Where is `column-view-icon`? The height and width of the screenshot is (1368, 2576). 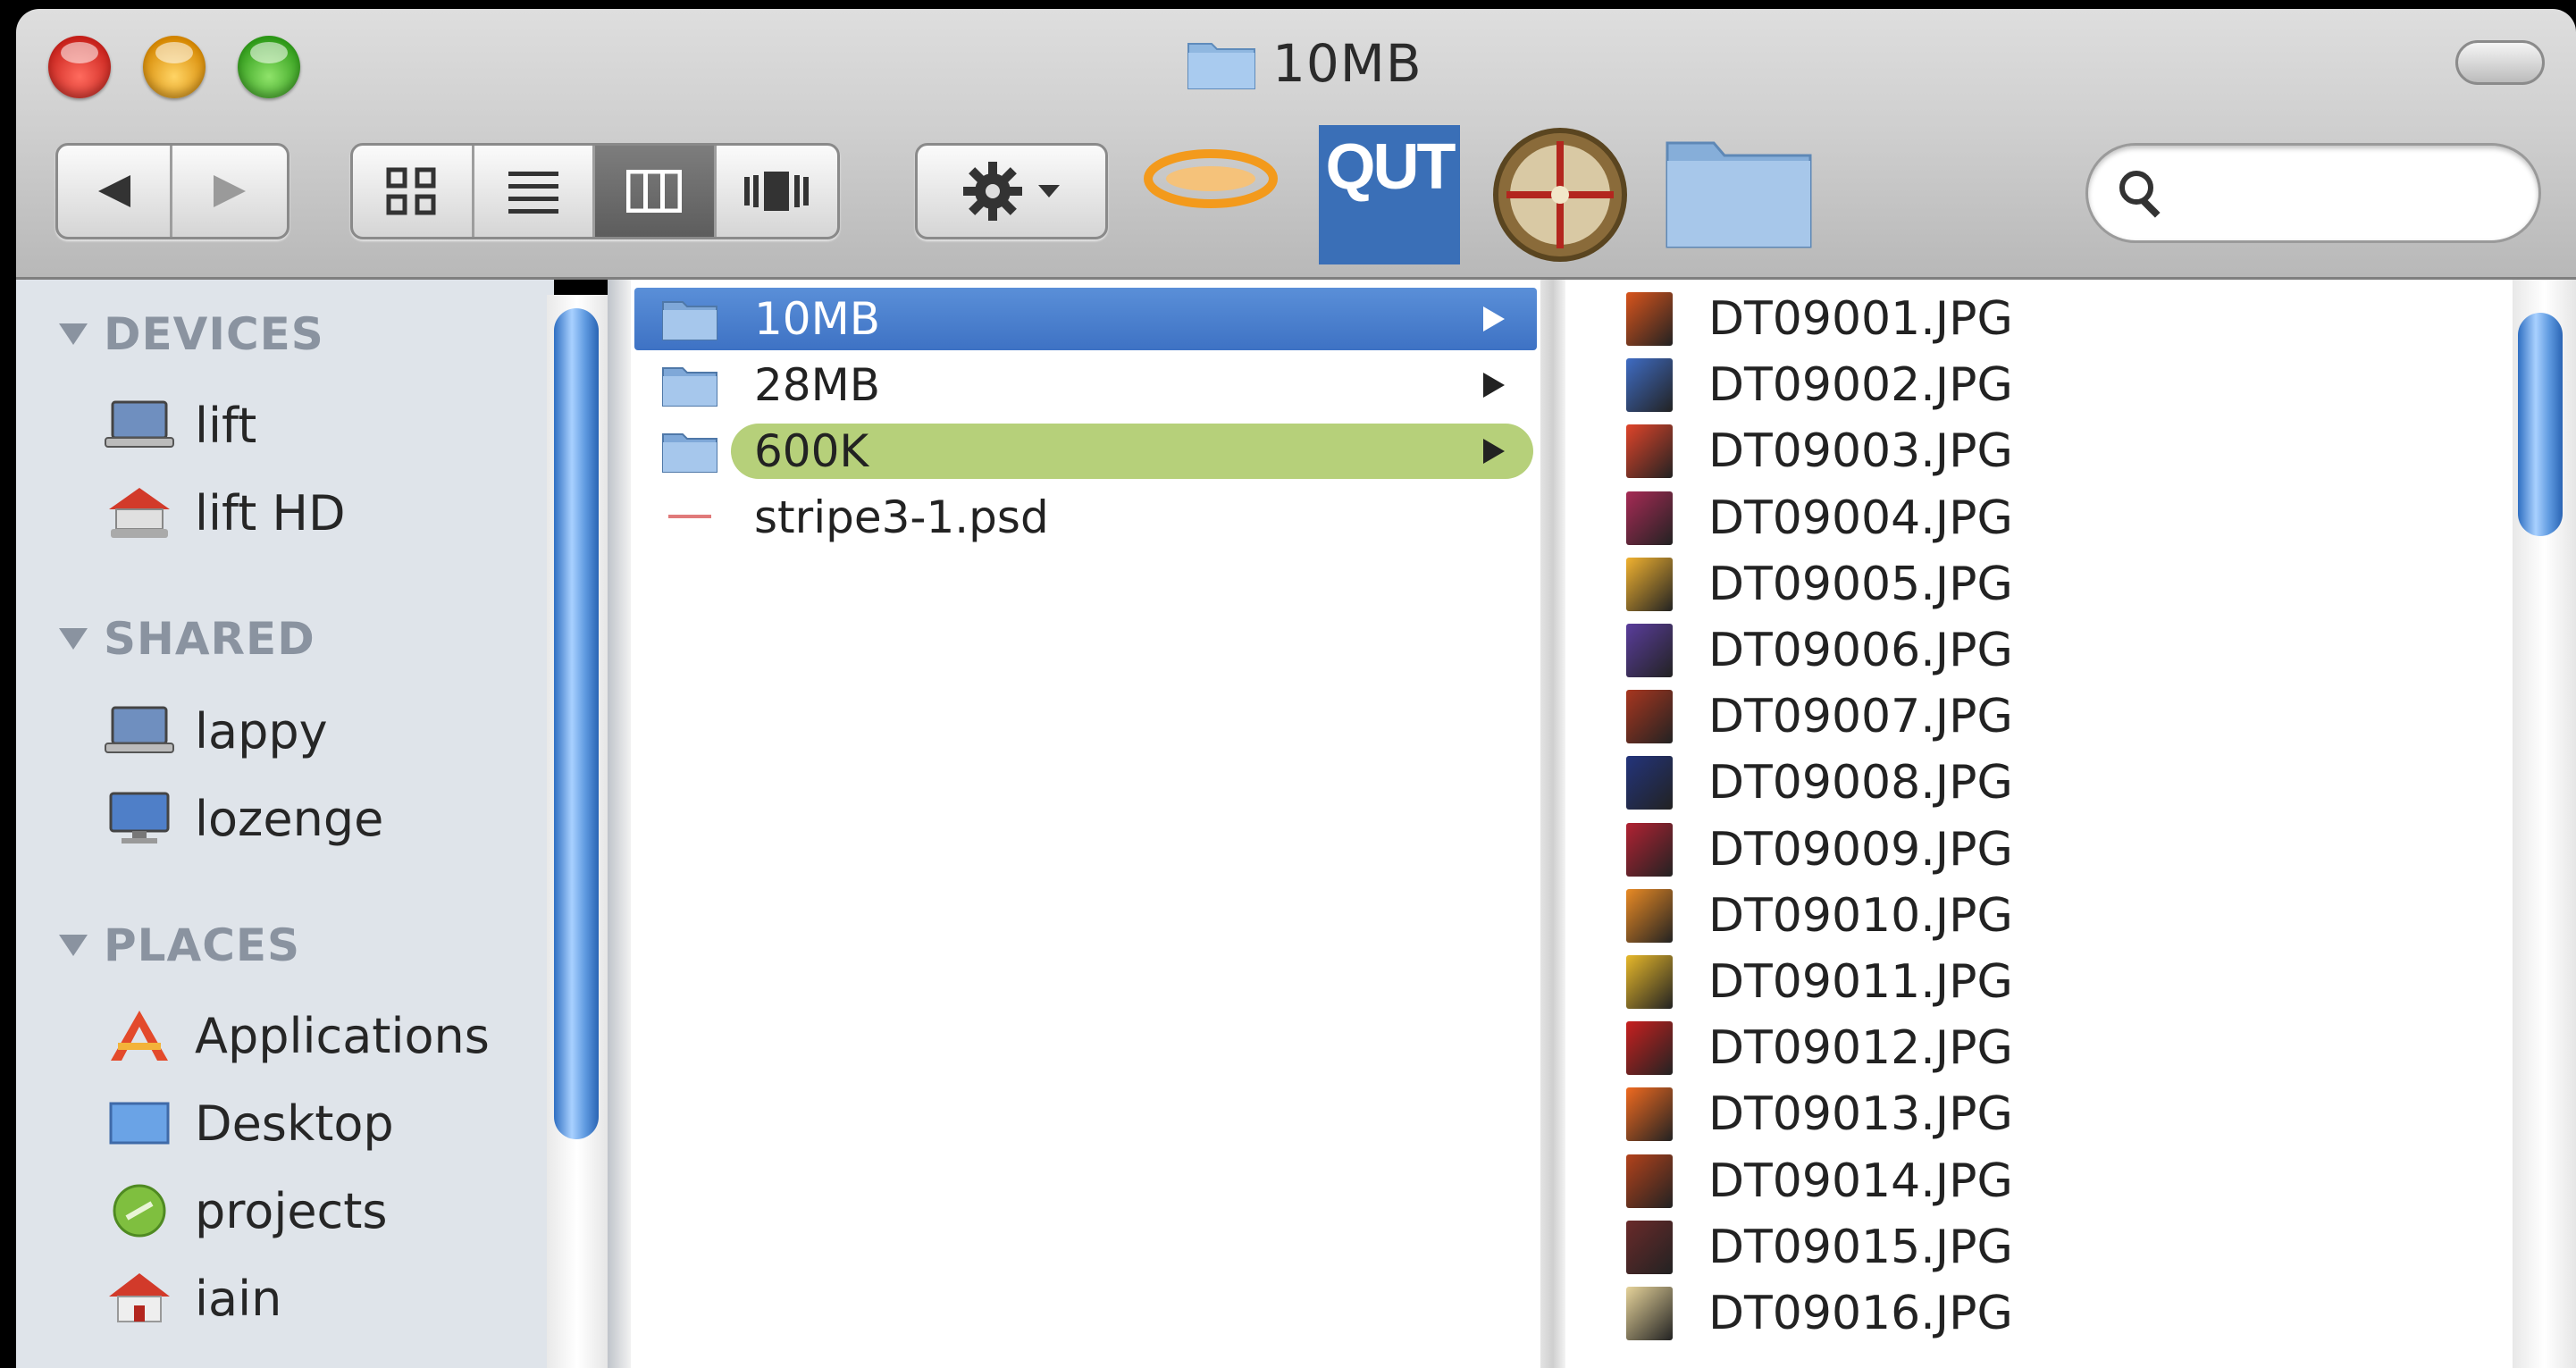 column-view-icon is located at coordinates (654, 192).